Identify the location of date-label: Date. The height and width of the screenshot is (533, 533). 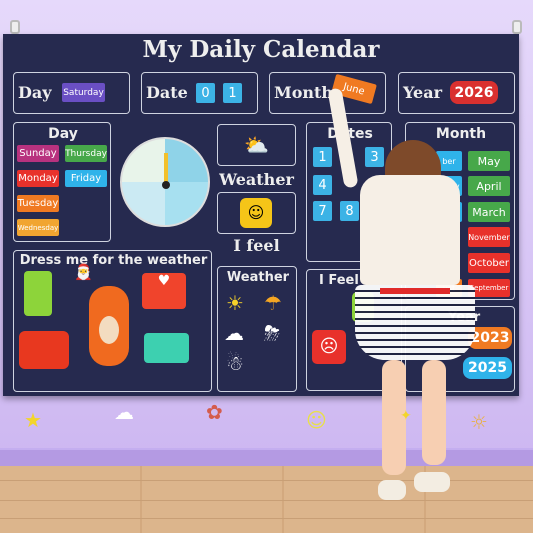
(167, 92).